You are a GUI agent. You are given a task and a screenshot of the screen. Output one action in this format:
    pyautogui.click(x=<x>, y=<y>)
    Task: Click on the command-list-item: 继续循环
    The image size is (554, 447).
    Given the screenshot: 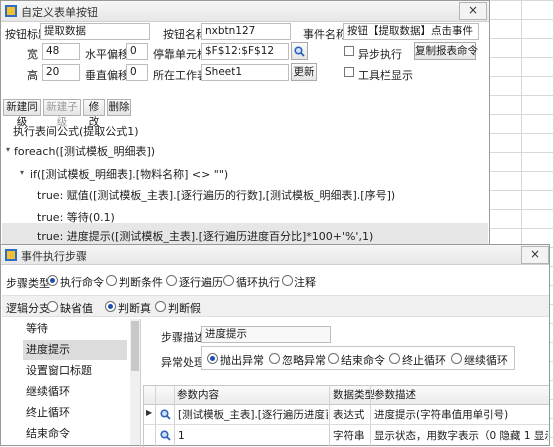 What is the action you would take?
    pyautogui.click(x=75, y=392)
    